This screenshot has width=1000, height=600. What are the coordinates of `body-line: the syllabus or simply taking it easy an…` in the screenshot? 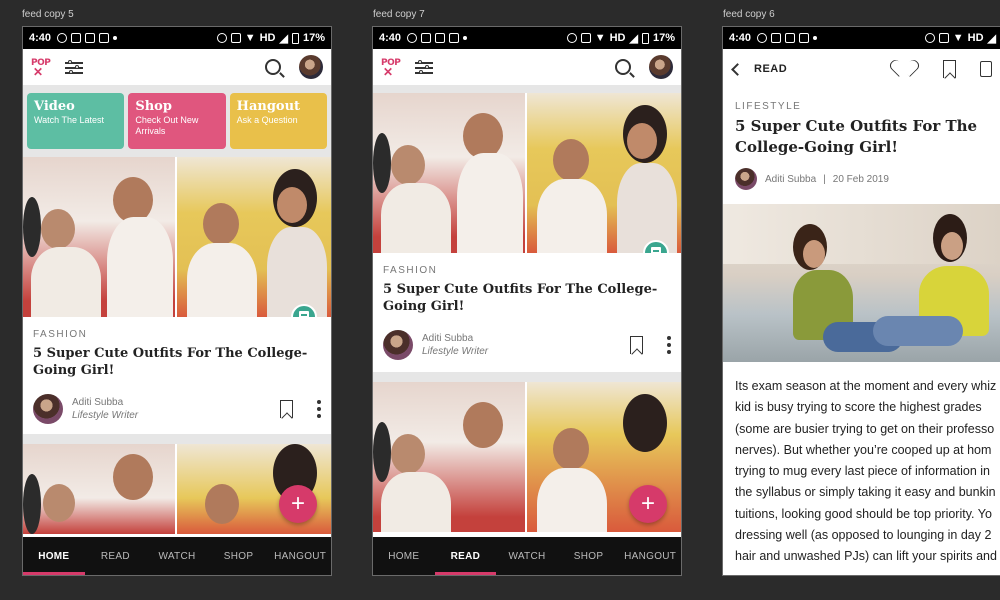 It's located at (865, 492).